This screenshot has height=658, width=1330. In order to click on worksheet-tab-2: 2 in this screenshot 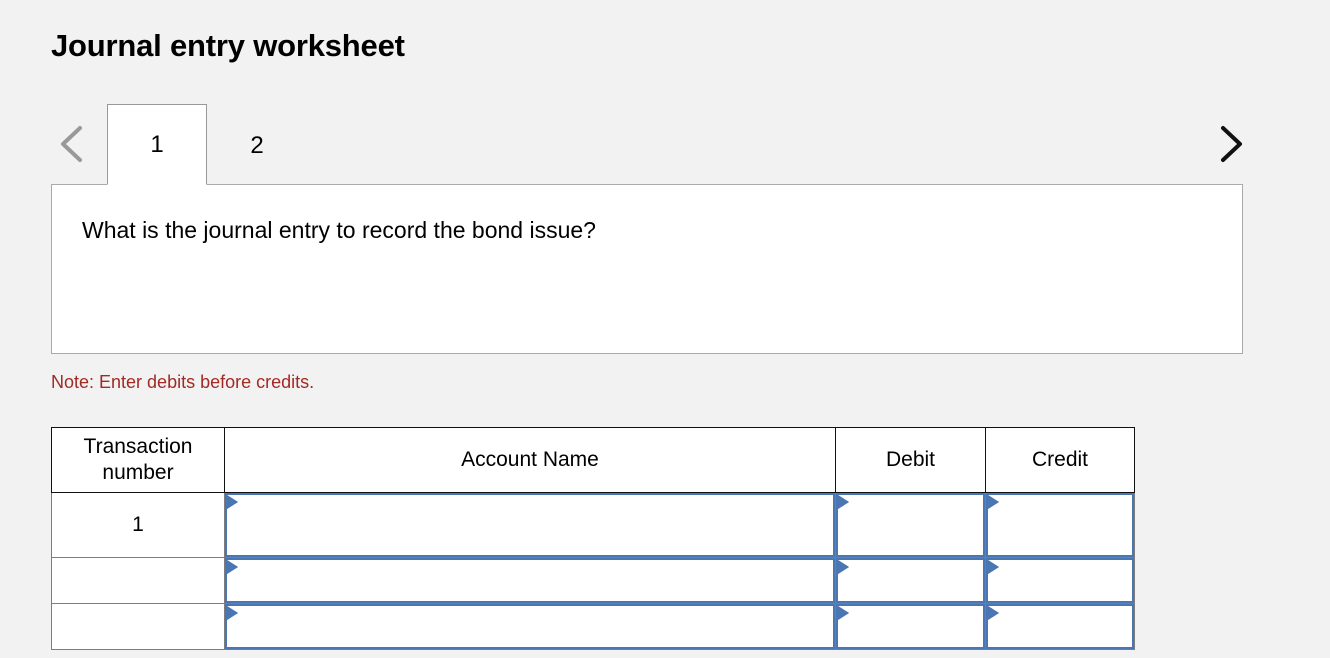, I will do `click(257, 144)`.